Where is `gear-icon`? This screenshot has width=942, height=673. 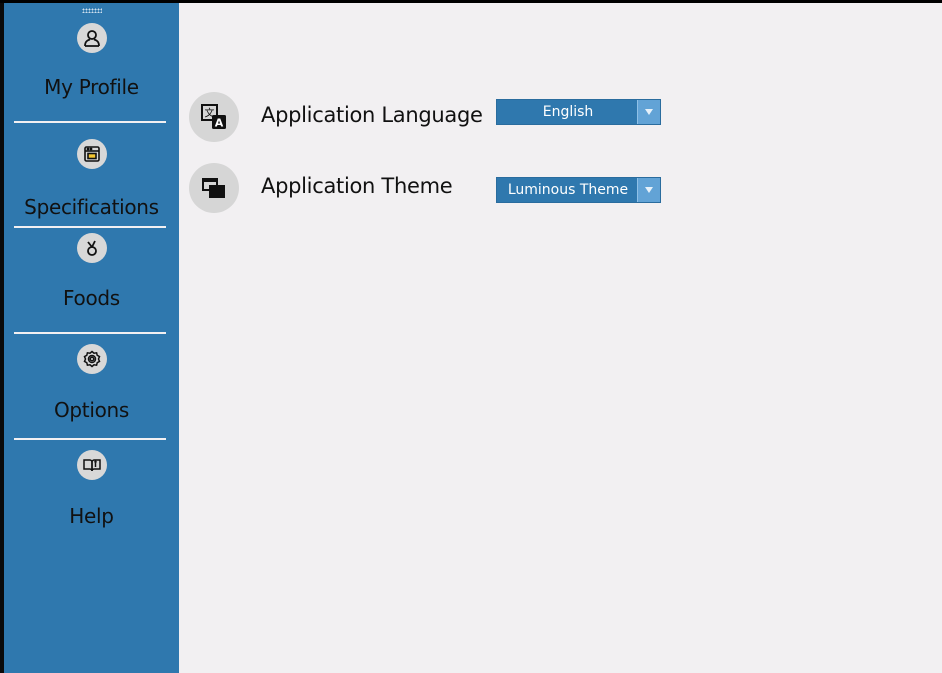
gear-icon is located at coordinates (92, 359).